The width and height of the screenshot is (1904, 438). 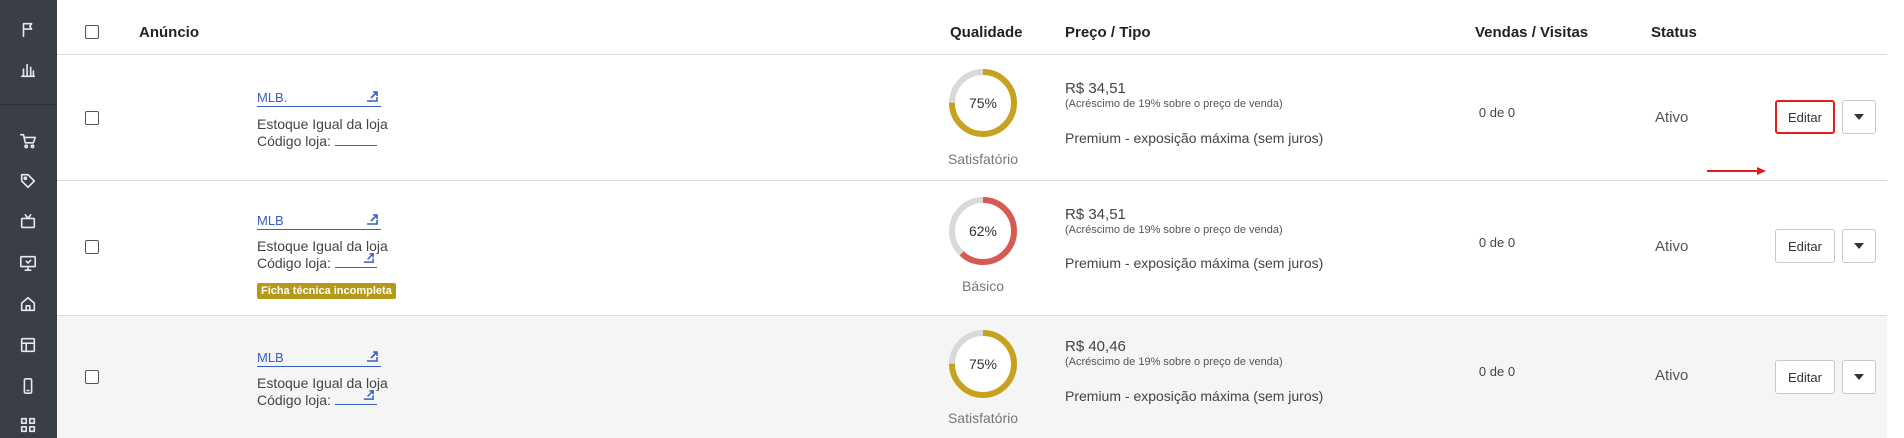 I want to click on monitor-icon, so click(x=28, y=263).